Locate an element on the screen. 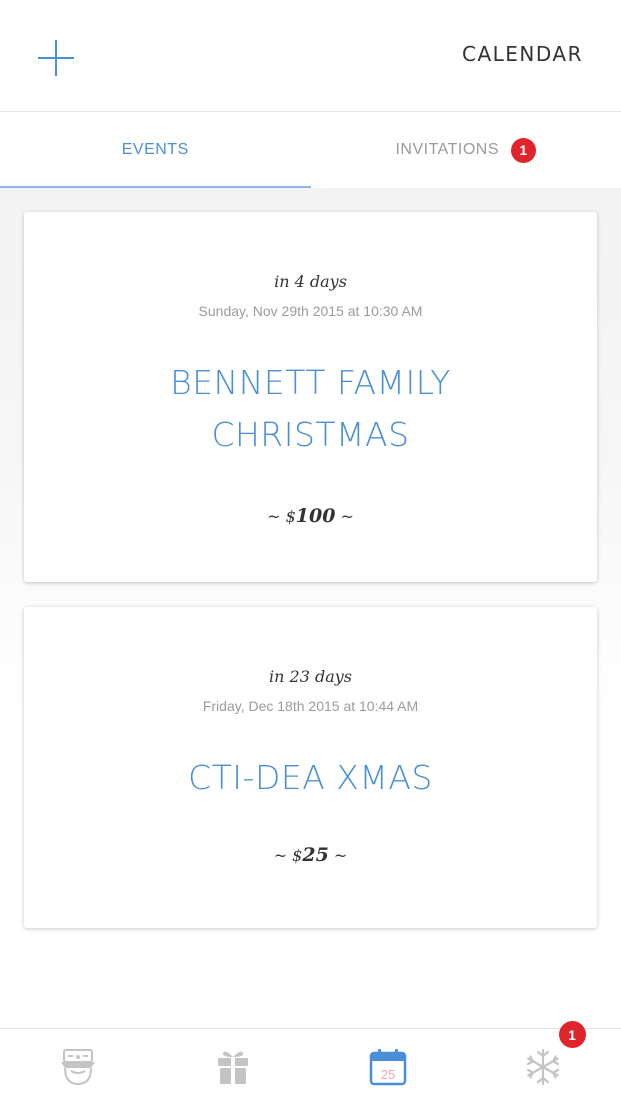 The height and width of the screenshot is (1104, 621). event-relative-time: in 23 days is located at coordinates (310, 676).